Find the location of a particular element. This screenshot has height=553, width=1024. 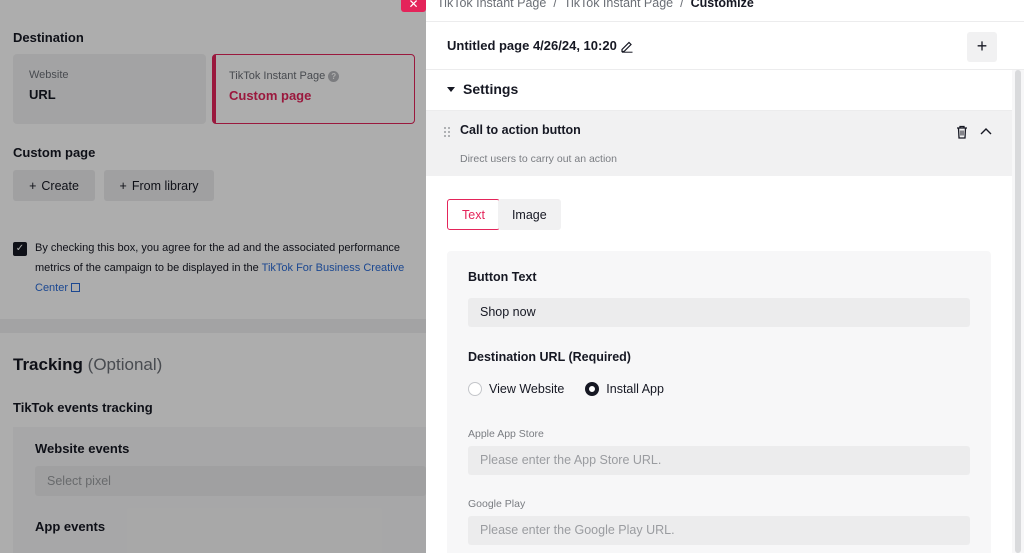

radio-view-website is located at coordinates (475, 389).